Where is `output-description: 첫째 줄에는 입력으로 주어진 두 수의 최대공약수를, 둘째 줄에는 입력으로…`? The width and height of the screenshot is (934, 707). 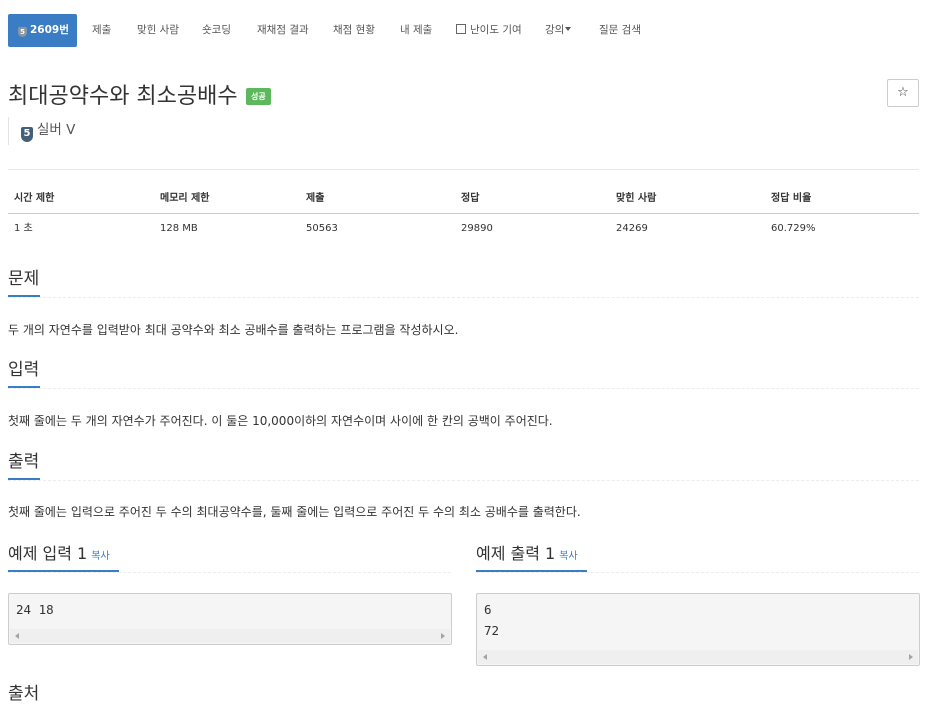 output-description: 첫째 줄에는 입력으로 주어진 두 수의 최대공약수를, 둘째 줄에는 입력으로… is located at coordinates (294, 512).